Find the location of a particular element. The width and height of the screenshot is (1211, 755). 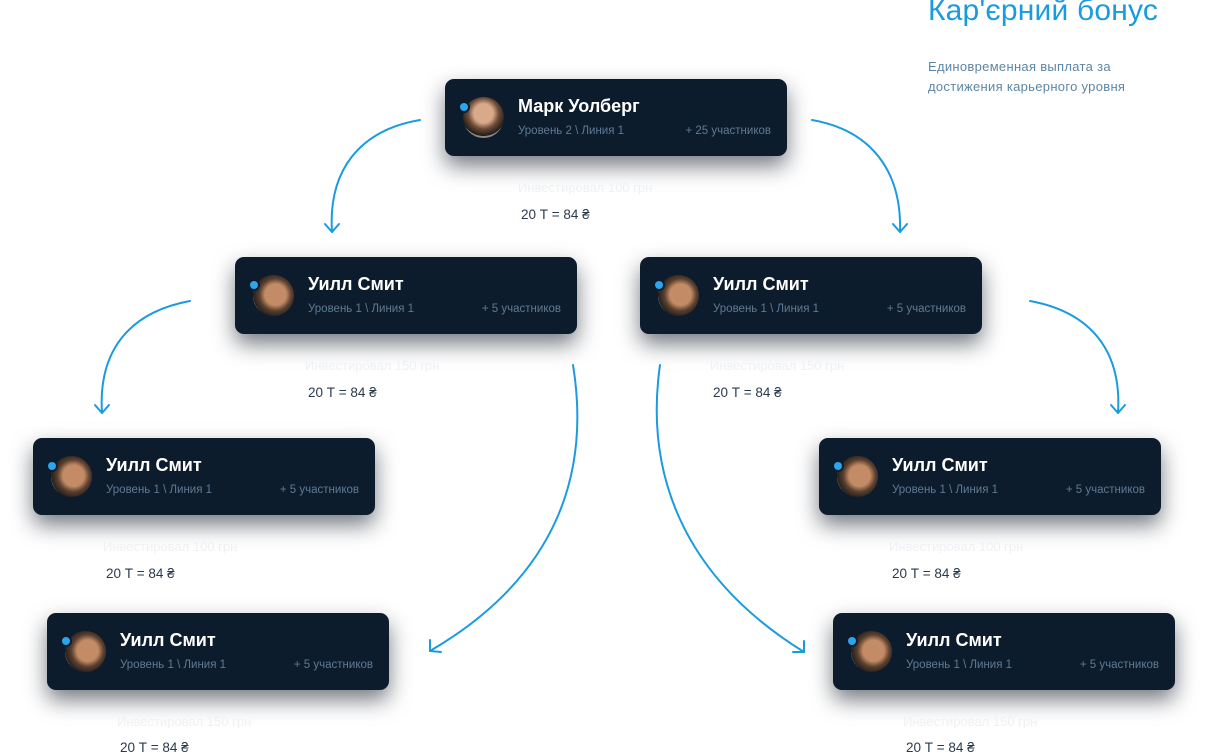

member-level: Уровень 2 \ Линия 1 is located at coordinates (571, 131).